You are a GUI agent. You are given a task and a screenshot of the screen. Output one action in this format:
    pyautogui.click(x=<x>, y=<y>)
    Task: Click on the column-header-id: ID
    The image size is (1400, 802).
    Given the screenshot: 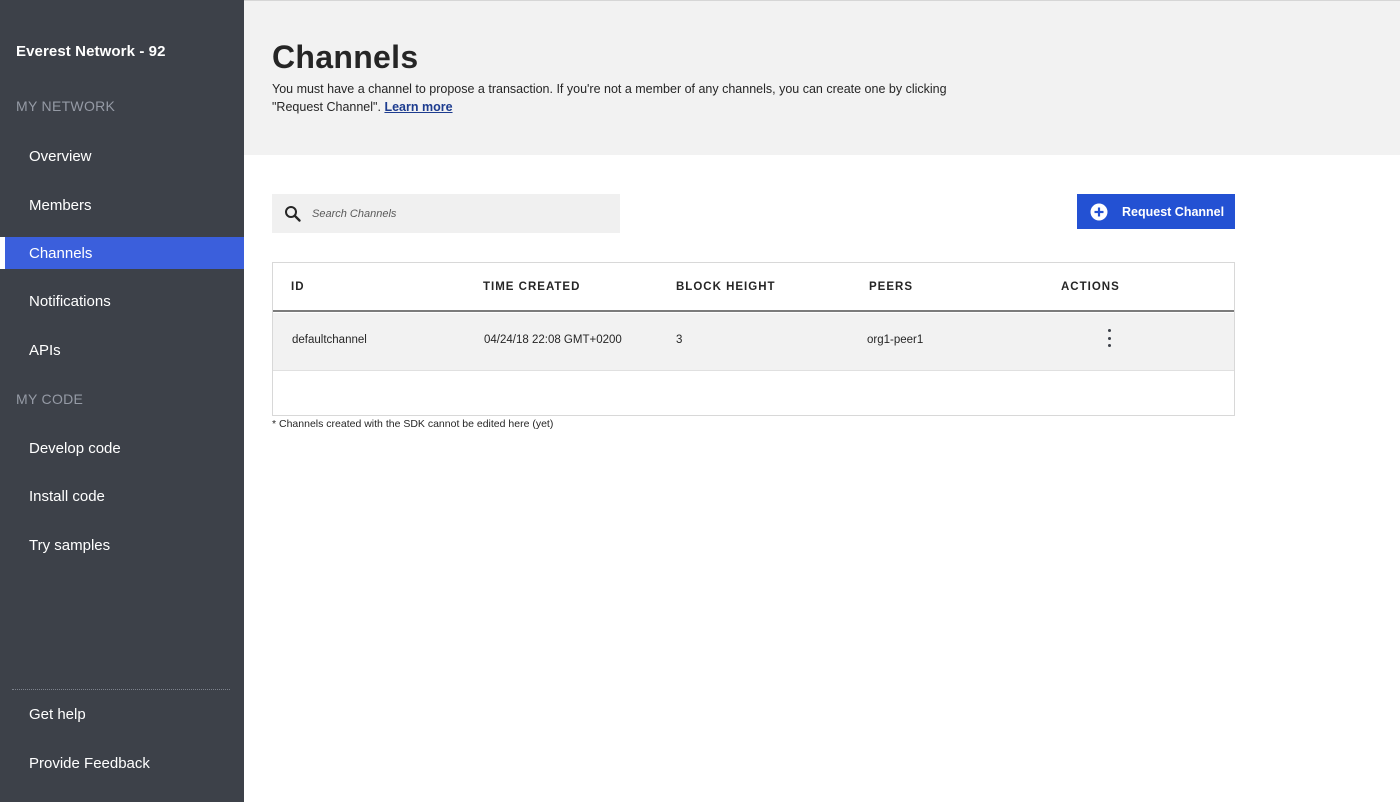 What is the action you would take?
    pyautogui.click(x=298, y=287)
    